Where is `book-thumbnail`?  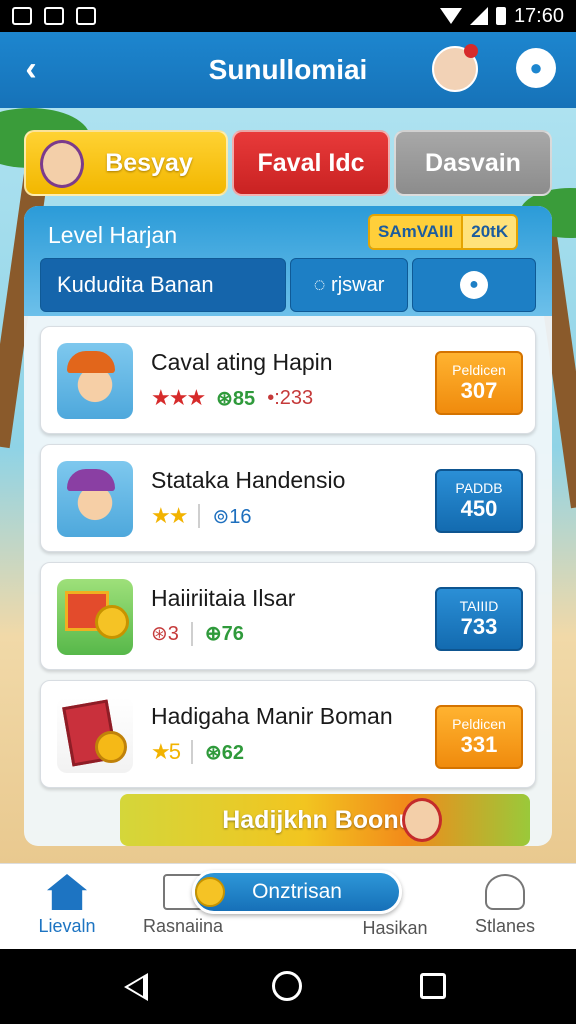
book-thumbnail is located at coordinates (95, 735).